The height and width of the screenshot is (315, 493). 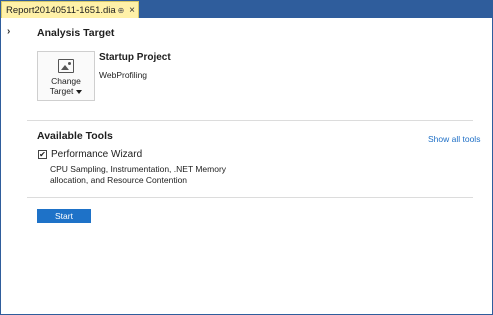 What do you see at coordinates (454, 139) in the screenshot?
I see `show-all-tools-link: Show all tools` at bounding box center [454, 139].